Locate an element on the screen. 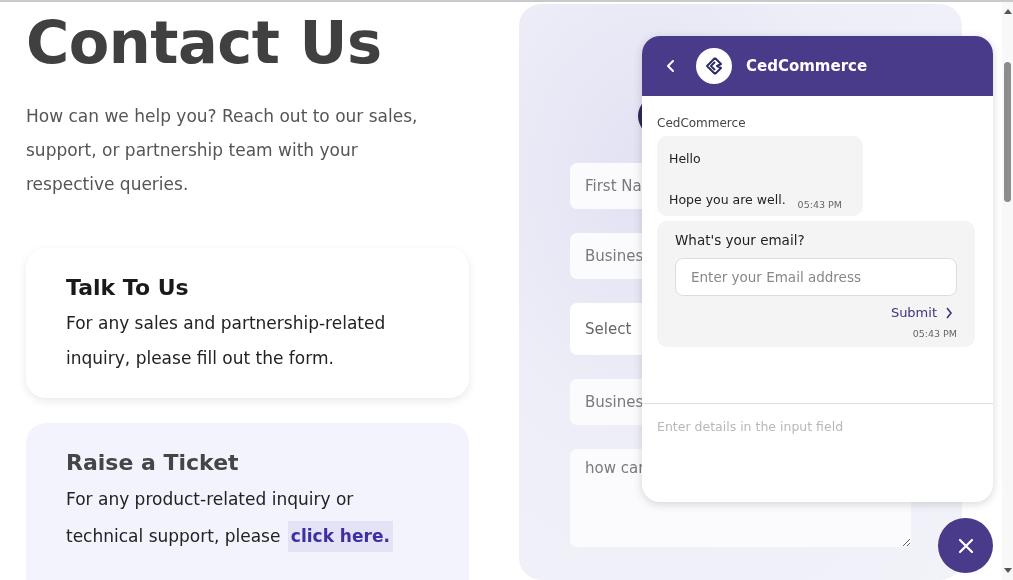  card-text: For any product-related inquiry or technical support, please click here. is located at coordinates (236, 518).